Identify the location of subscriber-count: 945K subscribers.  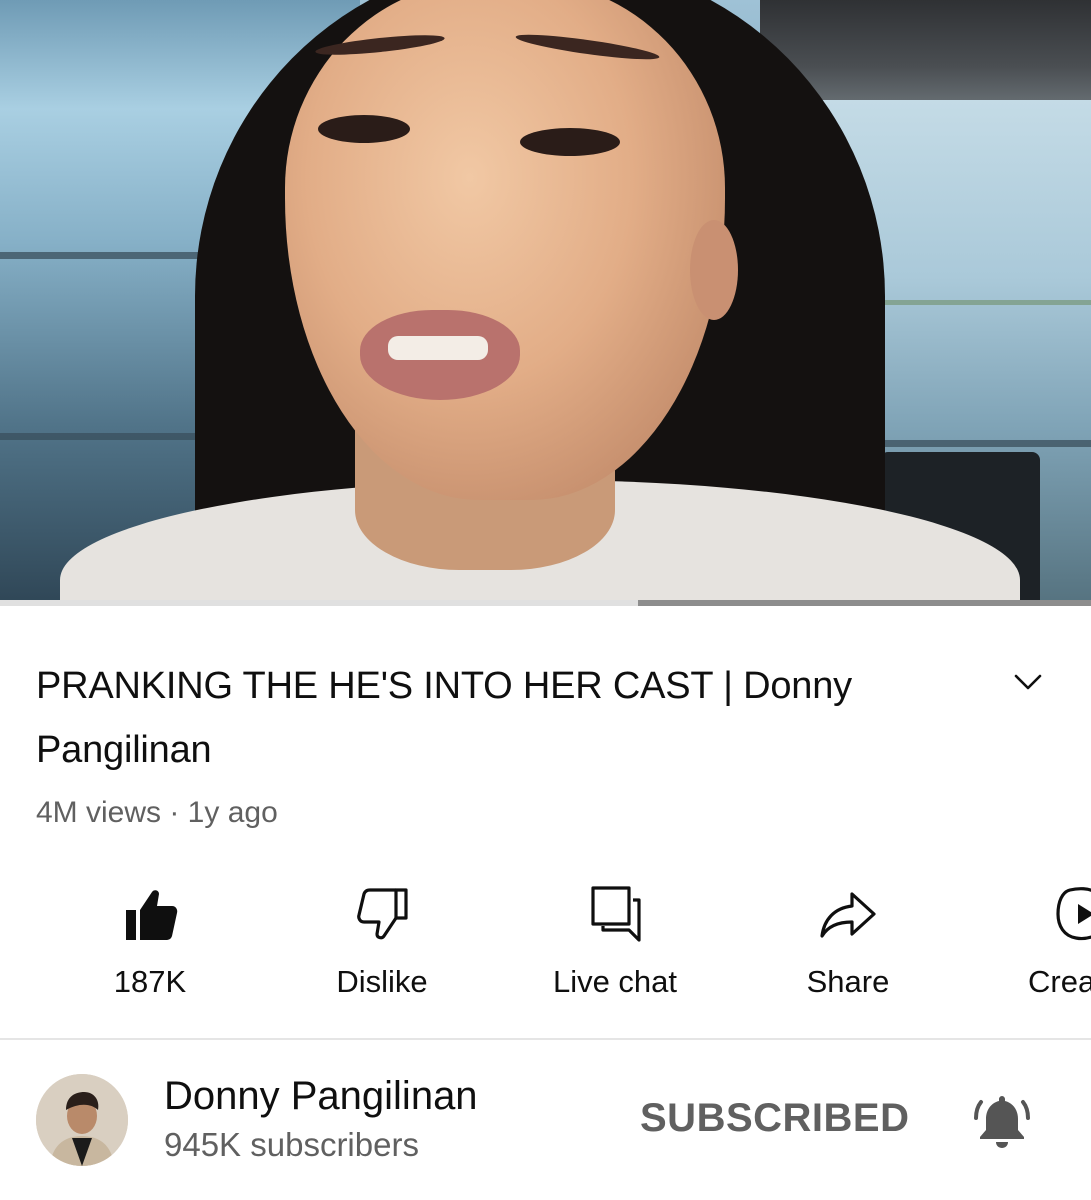
(291, 1144).